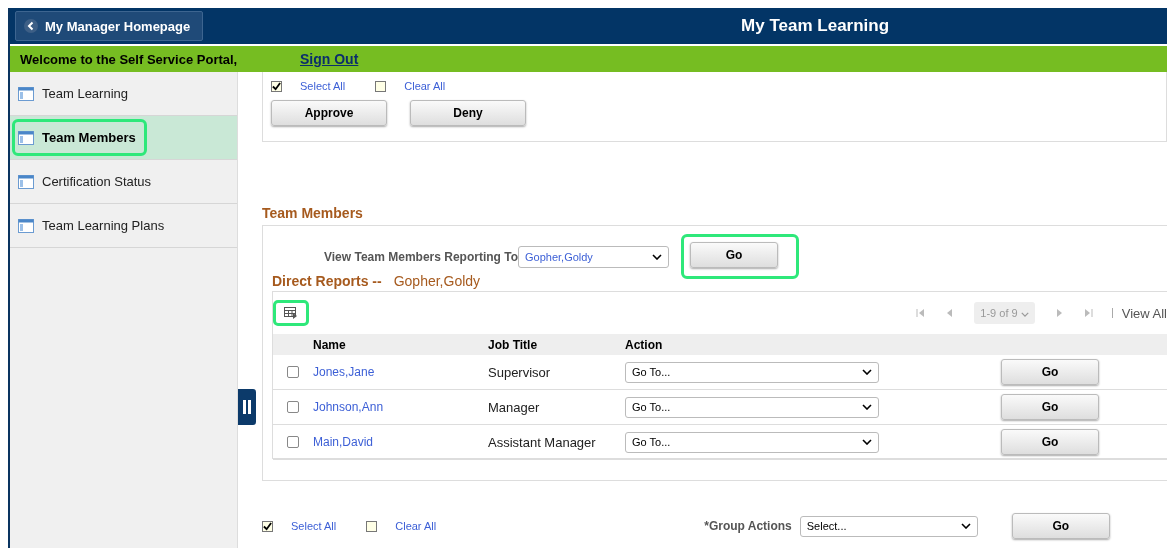 This screenshot has width=1167, height=548. Describe the element at coordinates (329, 59) in the screenshot. I see `sign-out-link: Sign Out` at that location.